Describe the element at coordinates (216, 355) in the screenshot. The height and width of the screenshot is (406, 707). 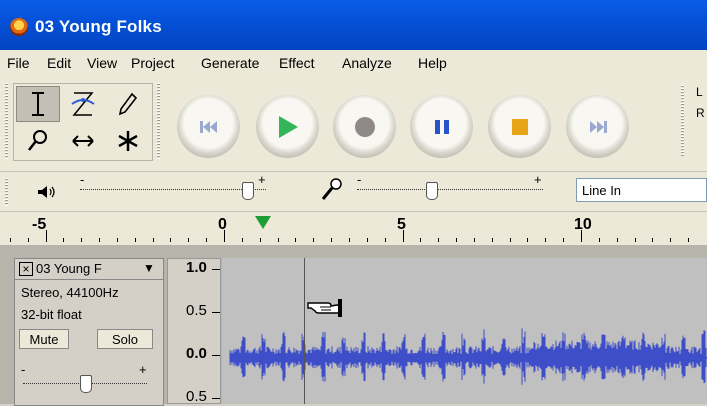
I see `vruler-tick` at that location.